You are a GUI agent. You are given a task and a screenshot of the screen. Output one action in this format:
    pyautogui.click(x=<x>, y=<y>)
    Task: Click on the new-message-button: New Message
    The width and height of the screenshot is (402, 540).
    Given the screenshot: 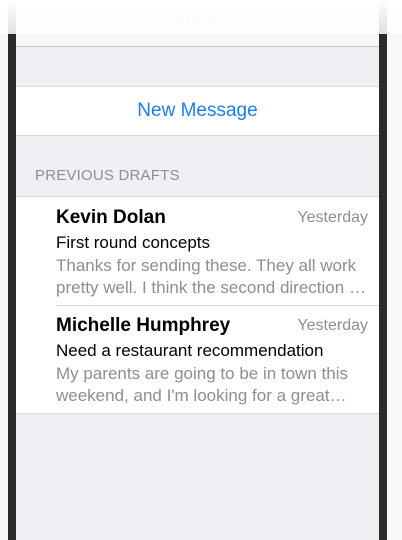 What is the action you would take?
    pyautogui.click(x=197, y=111)
    